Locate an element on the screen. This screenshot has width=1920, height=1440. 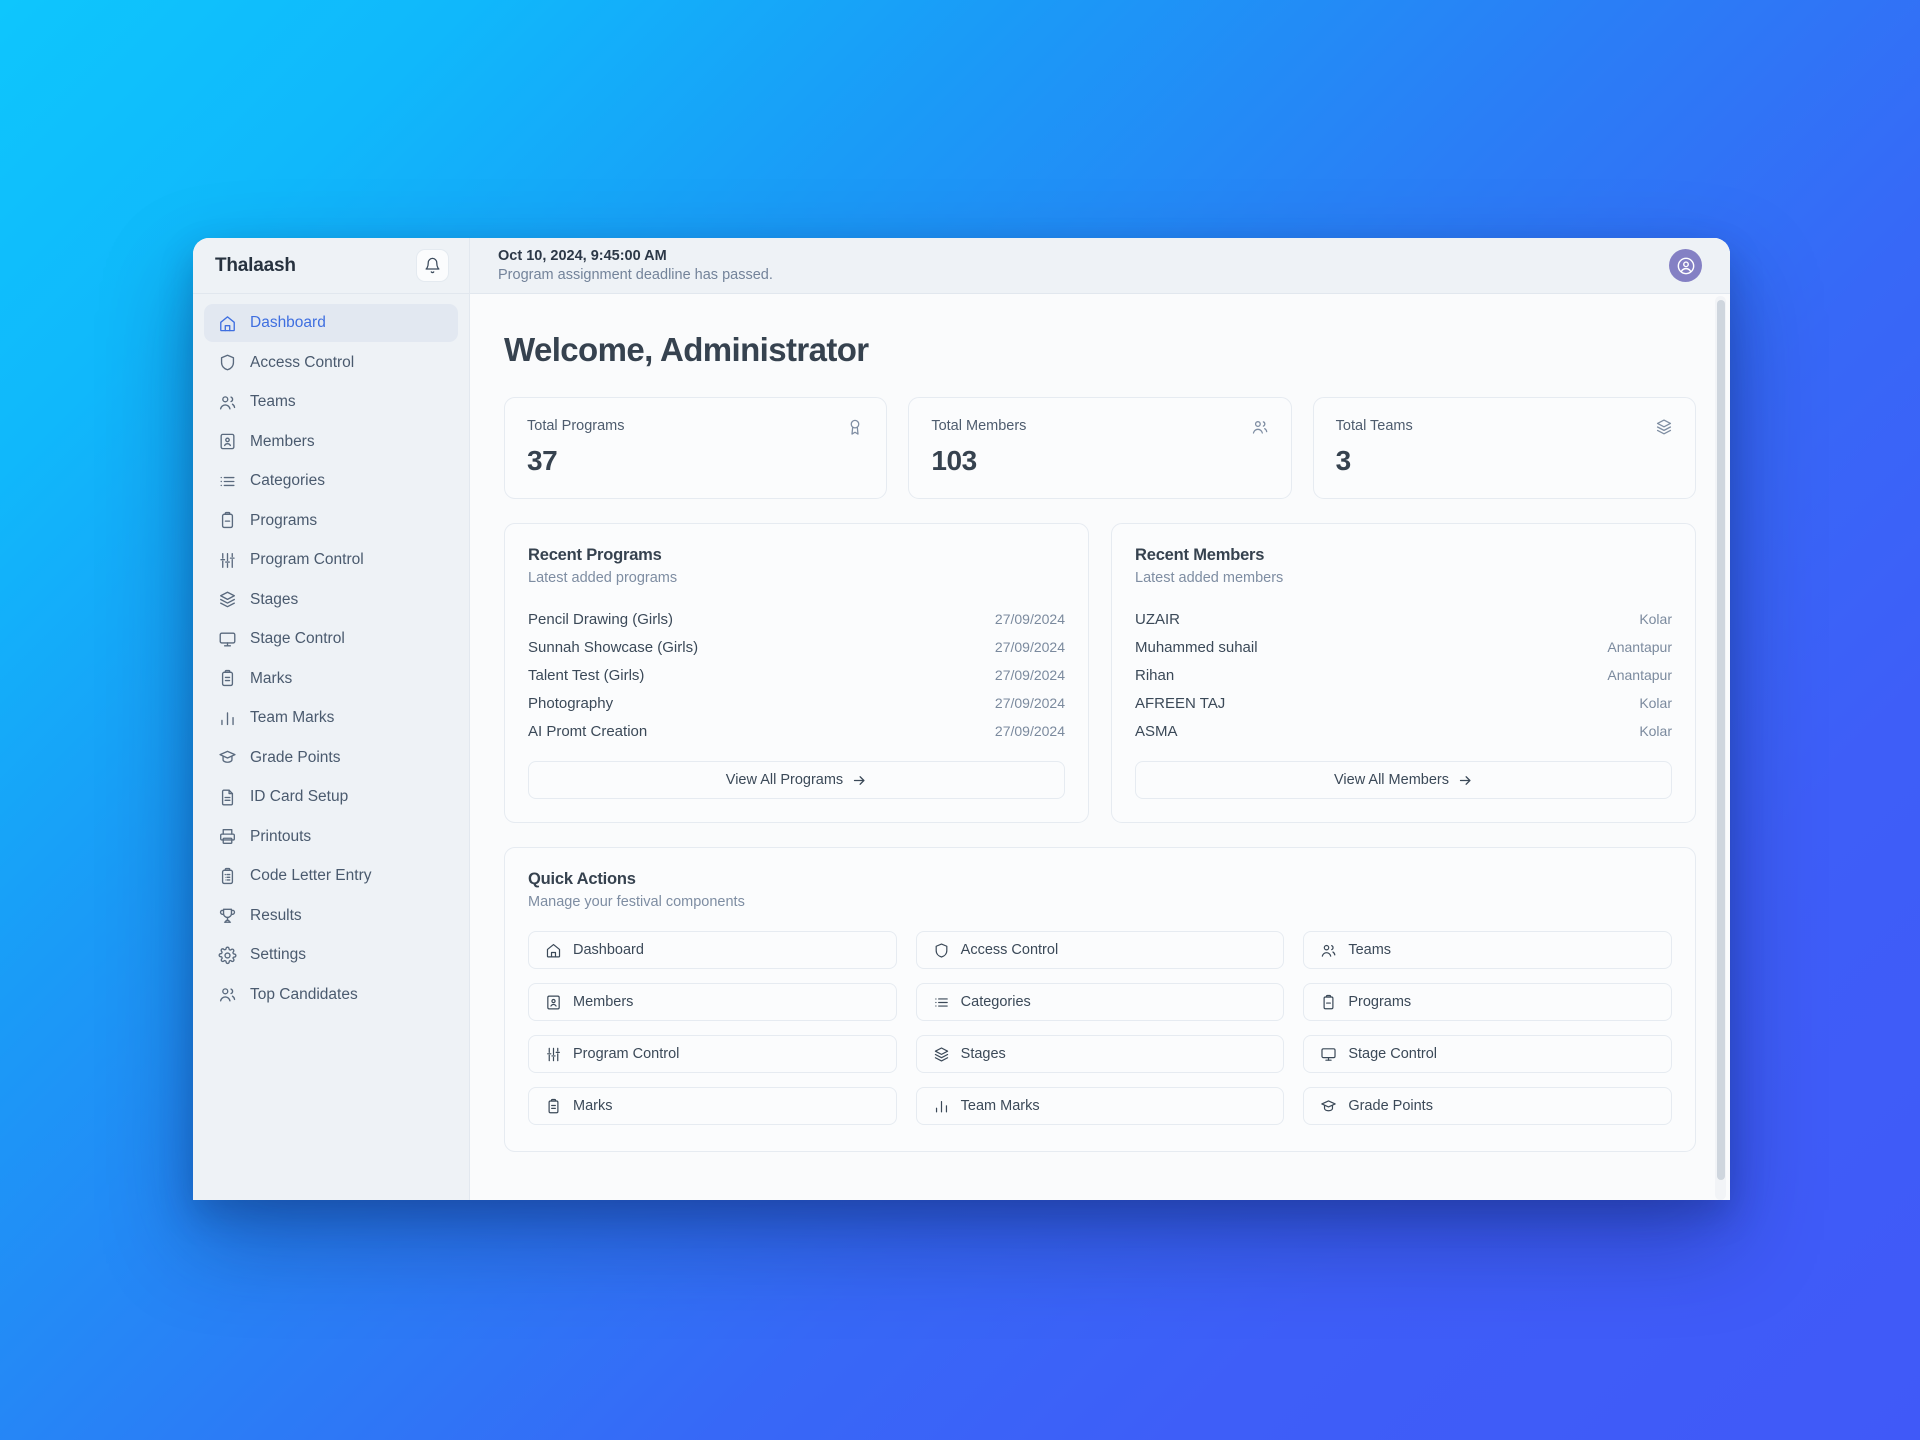
list-icon is located at coordinates (941, 1002).